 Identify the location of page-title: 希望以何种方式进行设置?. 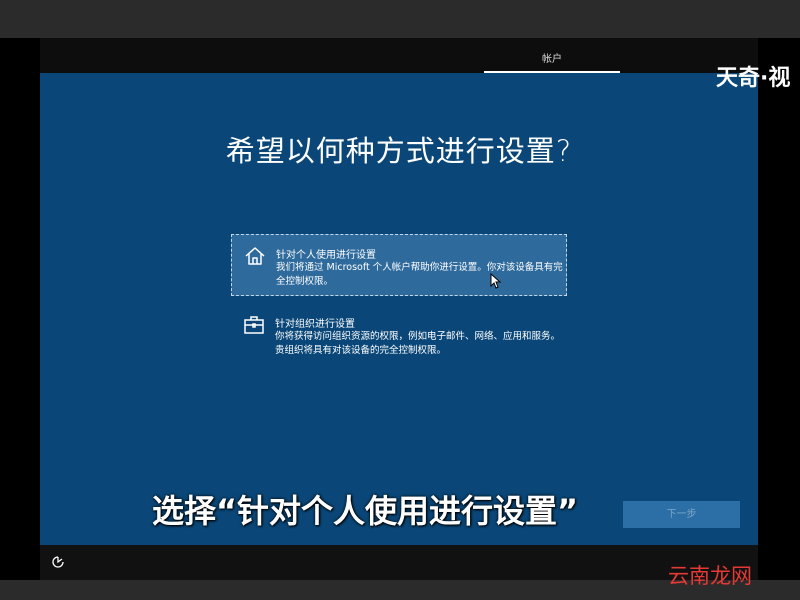
(399, 151).